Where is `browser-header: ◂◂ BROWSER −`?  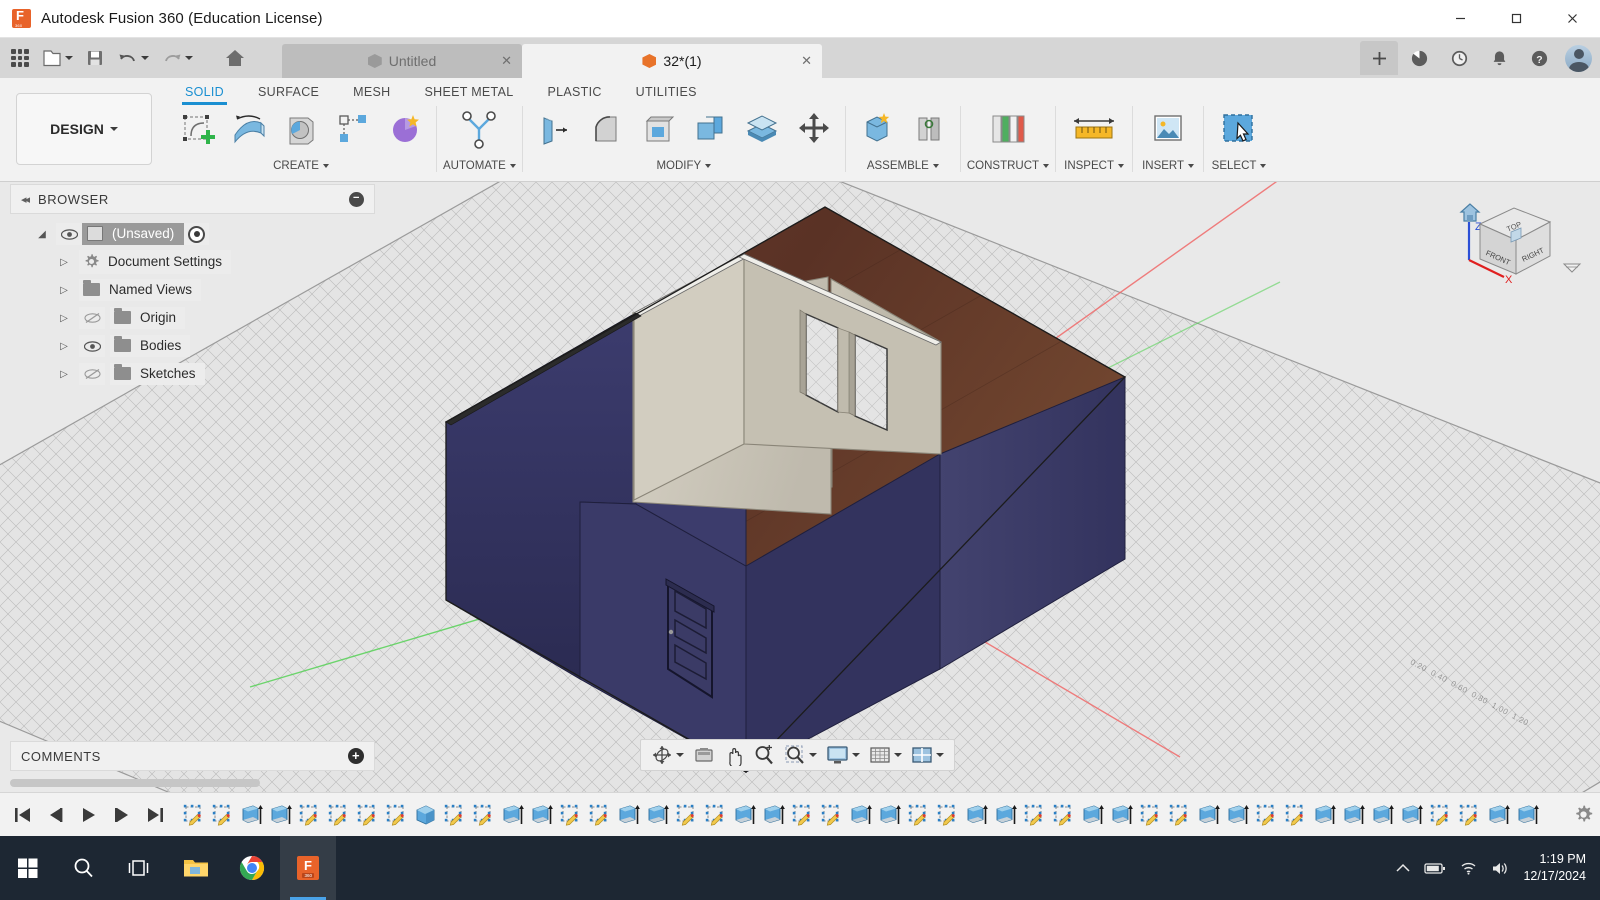
browser-header: ◂◂ BROWSER − is located at coordinates (192, 199).